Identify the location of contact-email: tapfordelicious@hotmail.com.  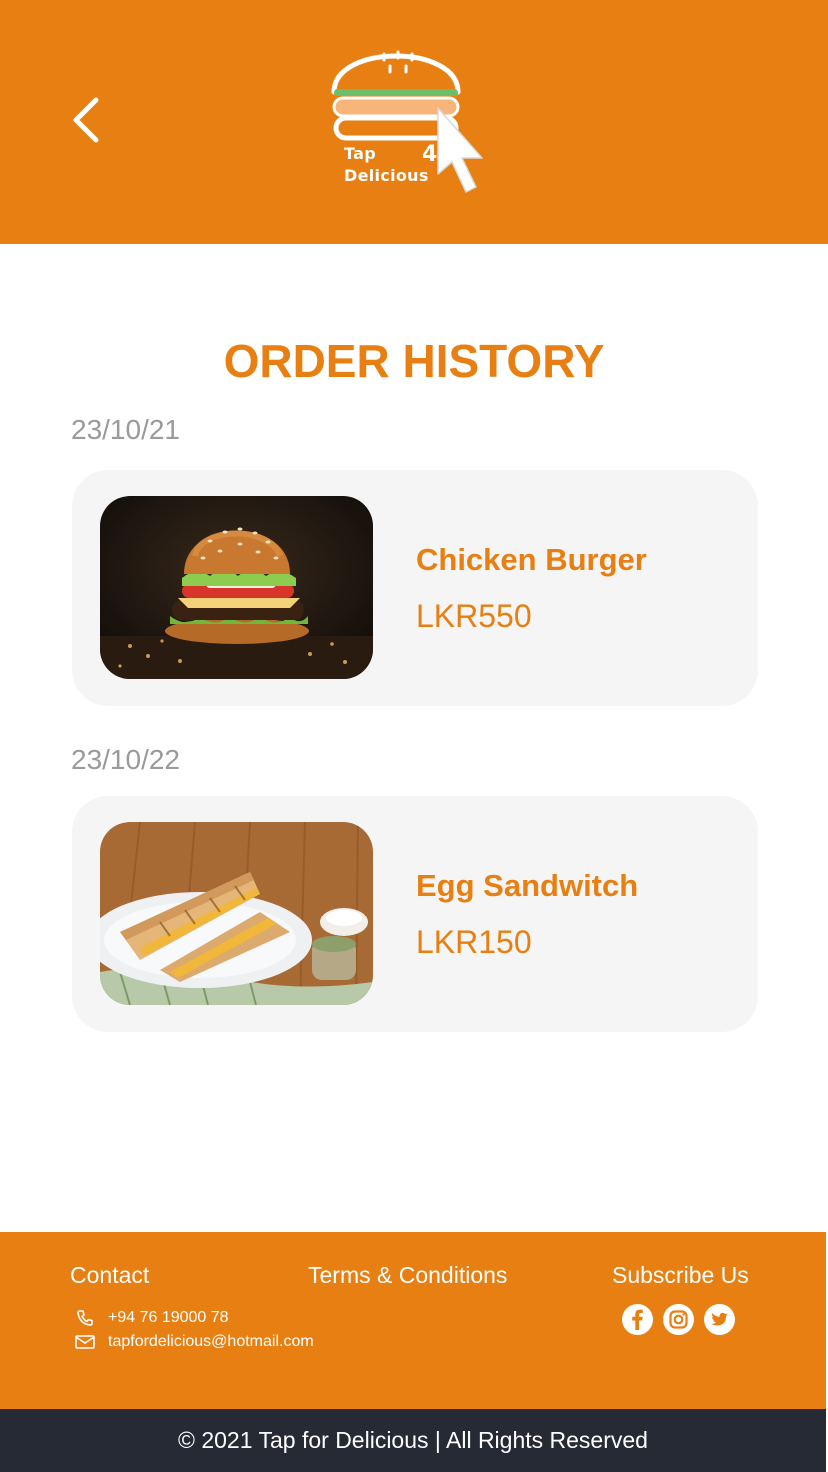
(211, 1341).